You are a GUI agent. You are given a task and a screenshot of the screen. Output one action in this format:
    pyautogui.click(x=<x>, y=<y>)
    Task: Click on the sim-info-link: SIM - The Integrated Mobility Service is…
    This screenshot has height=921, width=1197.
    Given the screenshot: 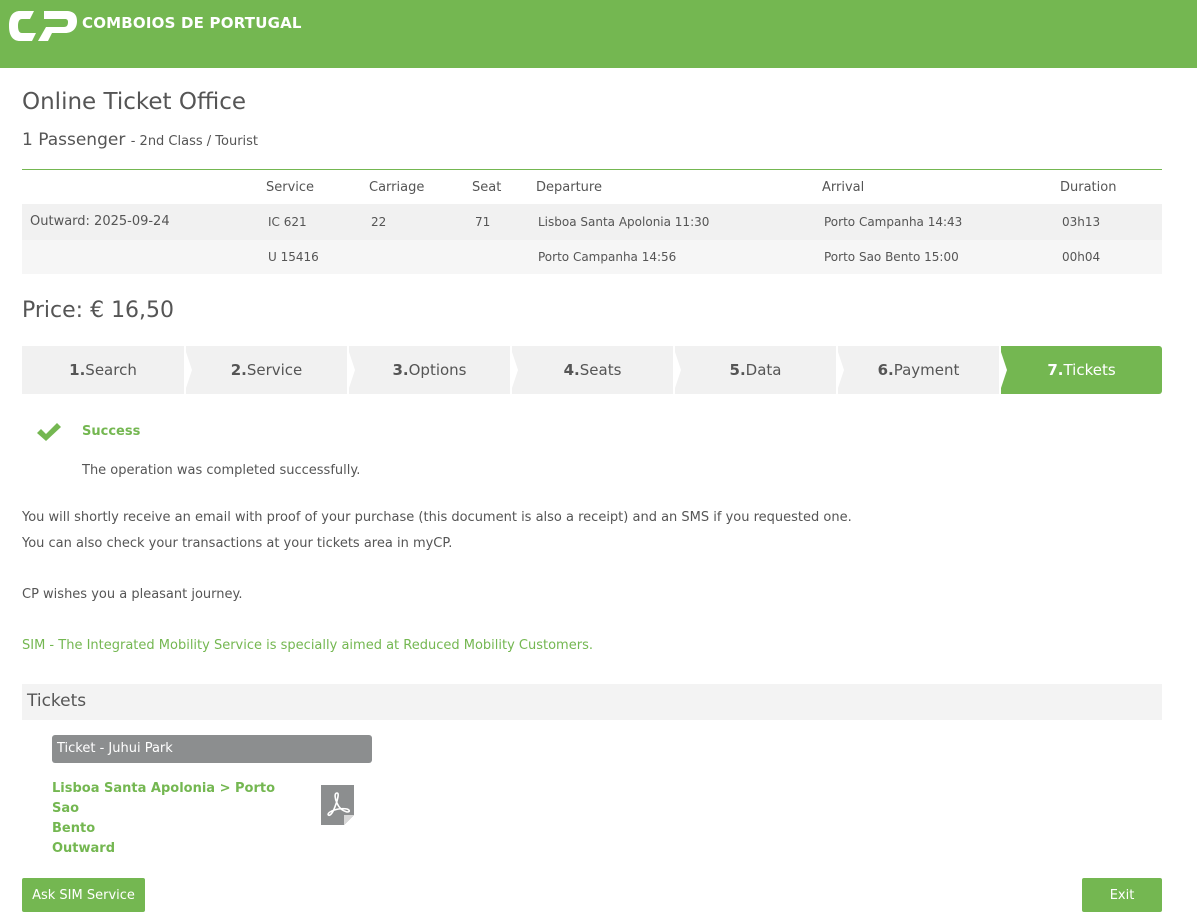 What is the action you would take?
    pyautogui.click(x=307, y=645)
    